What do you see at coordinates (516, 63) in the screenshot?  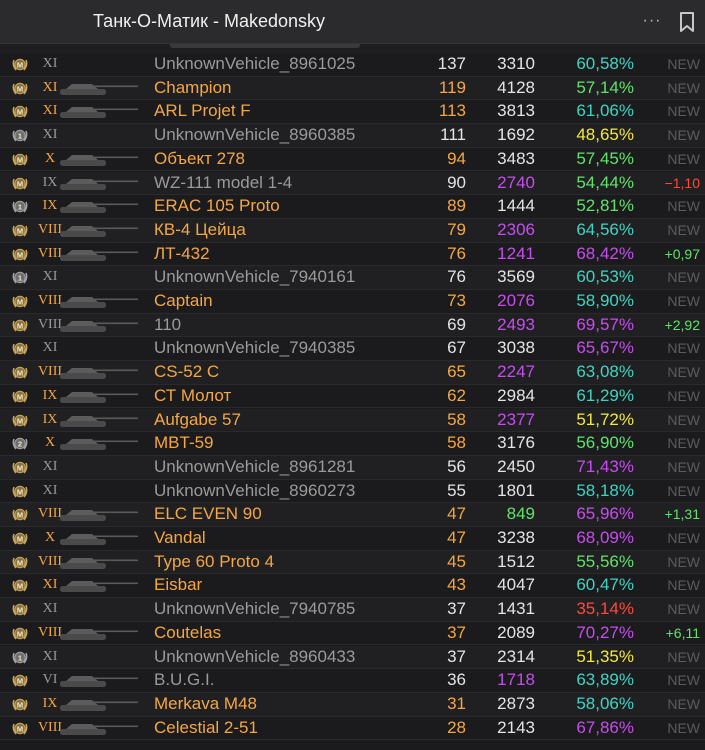 I see `damage-value: 3310` at bounding box center [516, 63].